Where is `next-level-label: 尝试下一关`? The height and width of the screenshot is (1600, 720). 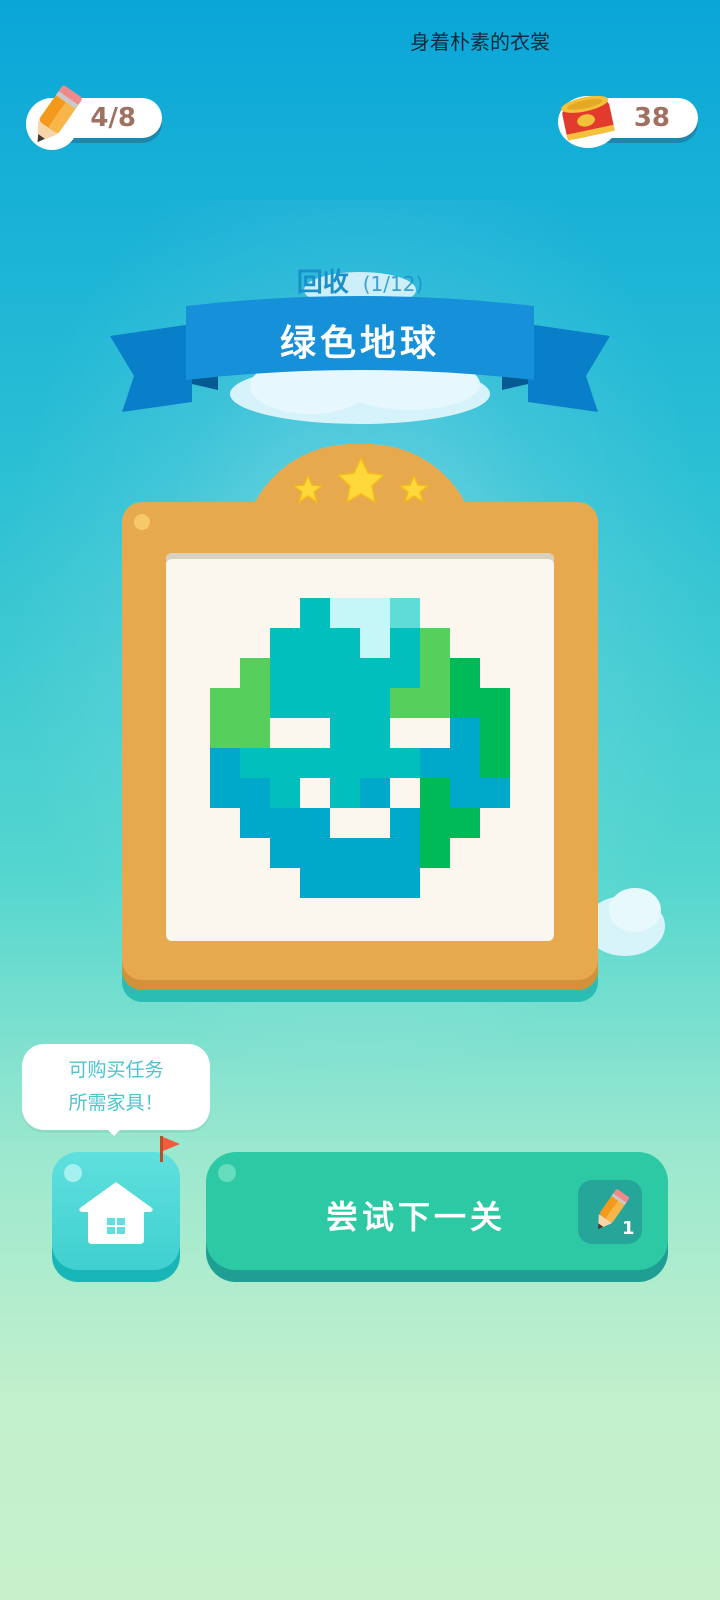
next-level-label: 尝试下一关 is located at coordinates (415, 1217).